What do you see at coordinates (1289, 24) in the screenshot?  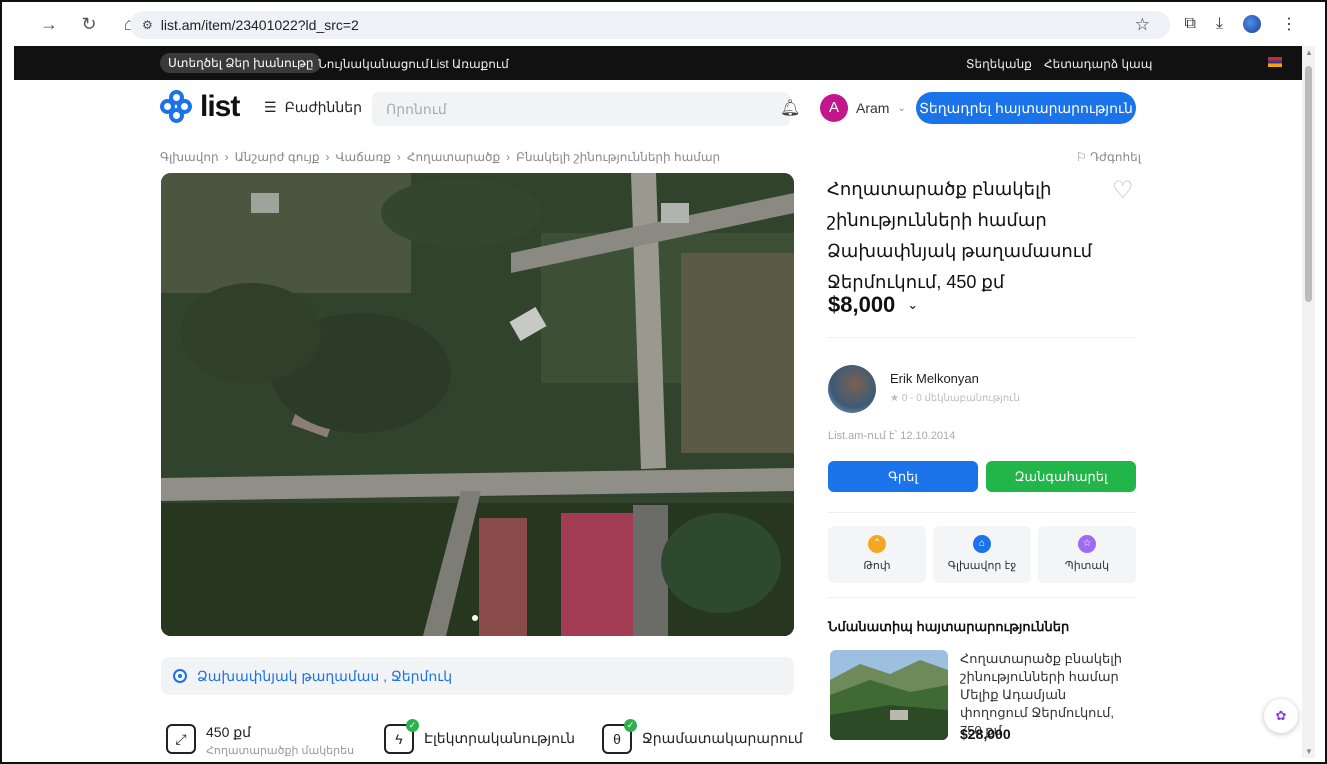 I see `menu-icon: ⋮` at bounding box center [1289, 24].